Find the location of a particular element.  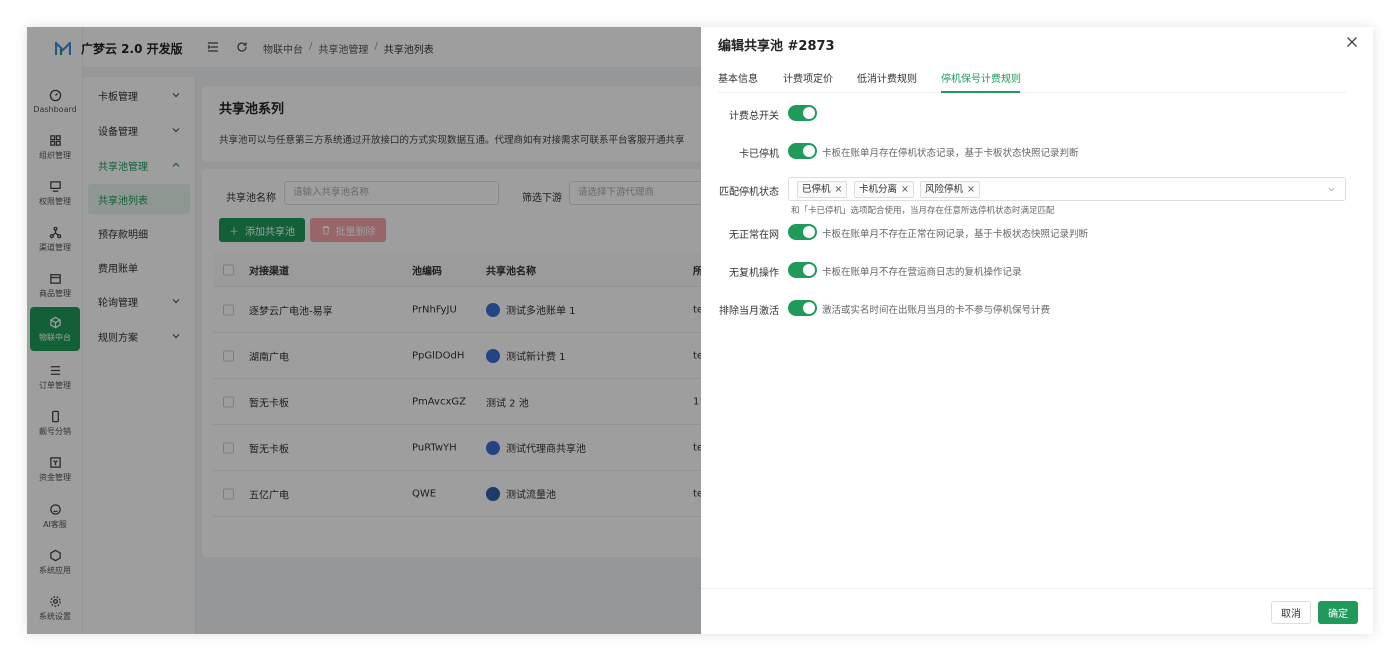

form-row-card-stopped: 卡已停机 卡板在账单月存在停机状态记录，基于卡板状态快照记录判断 is located at coordinates (1037, 151).